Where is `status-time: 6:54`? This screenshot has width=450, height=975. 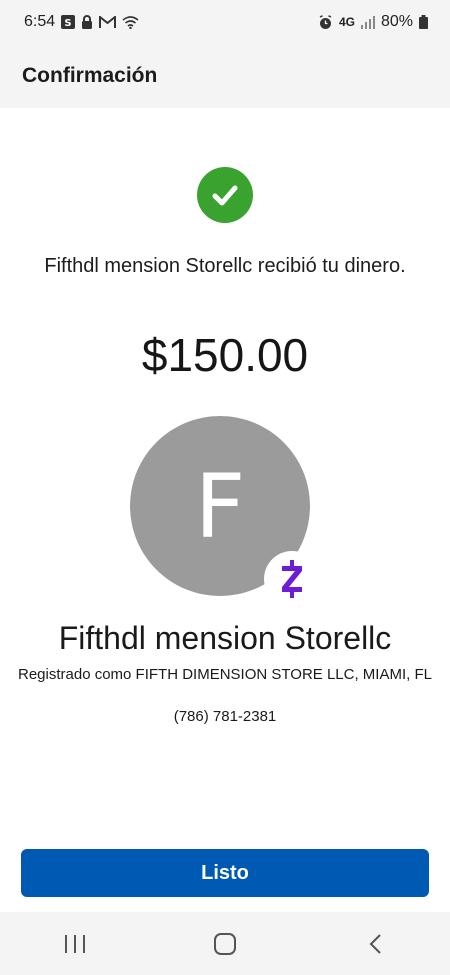
status-time: 6:54 is located at coordinates (40, 21).